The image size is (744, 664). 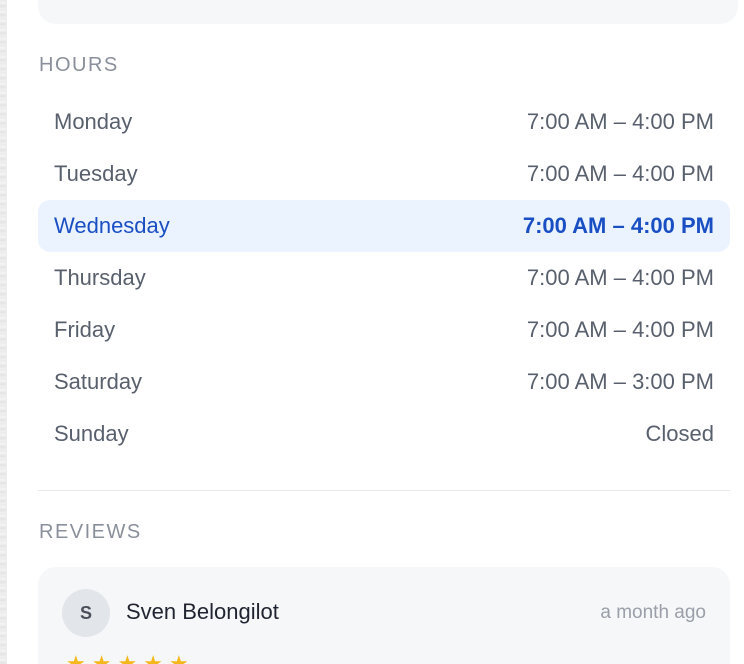 What do you see at coordinates (679, 433) in the screenshot?
I see `hours-time: Closed` at bounding box center [679, 433].